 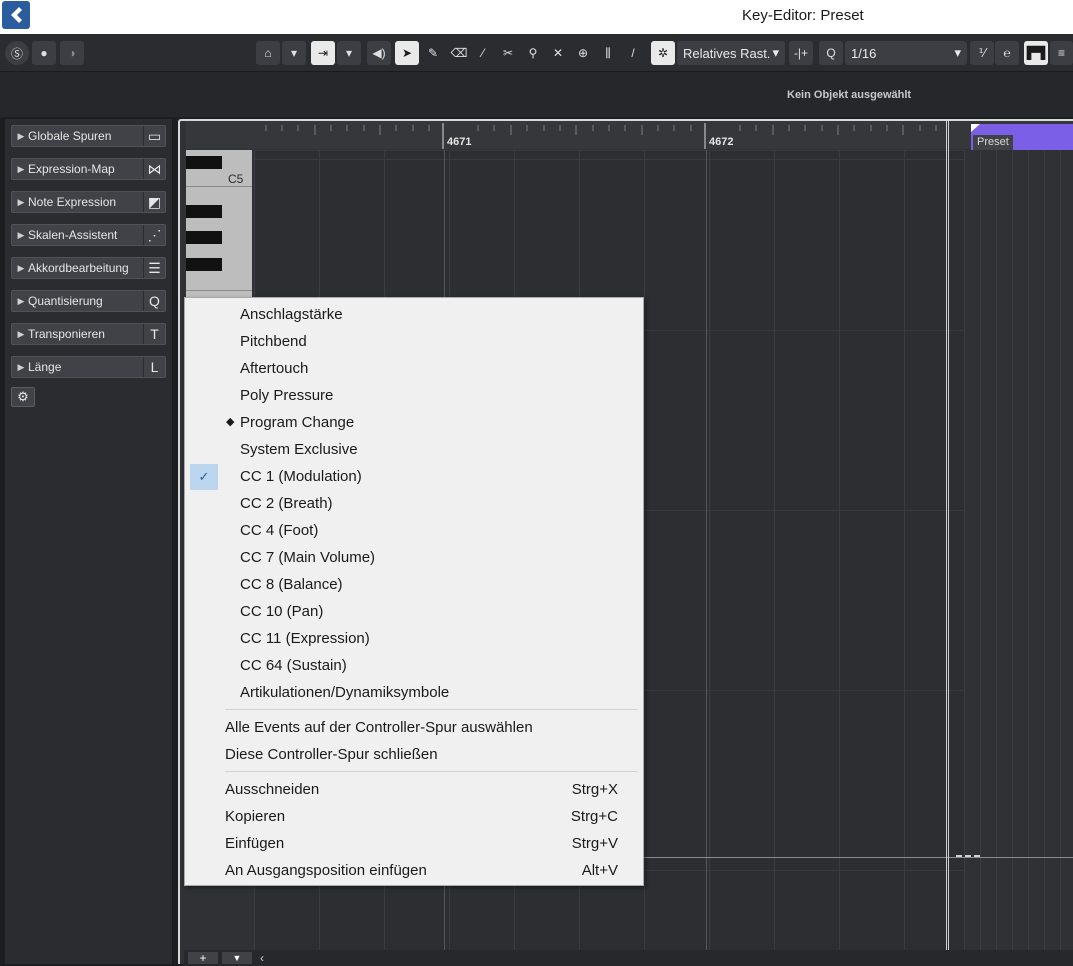 I want to click on menu-item-label: Aftertouch, so click(x=274, y=368).